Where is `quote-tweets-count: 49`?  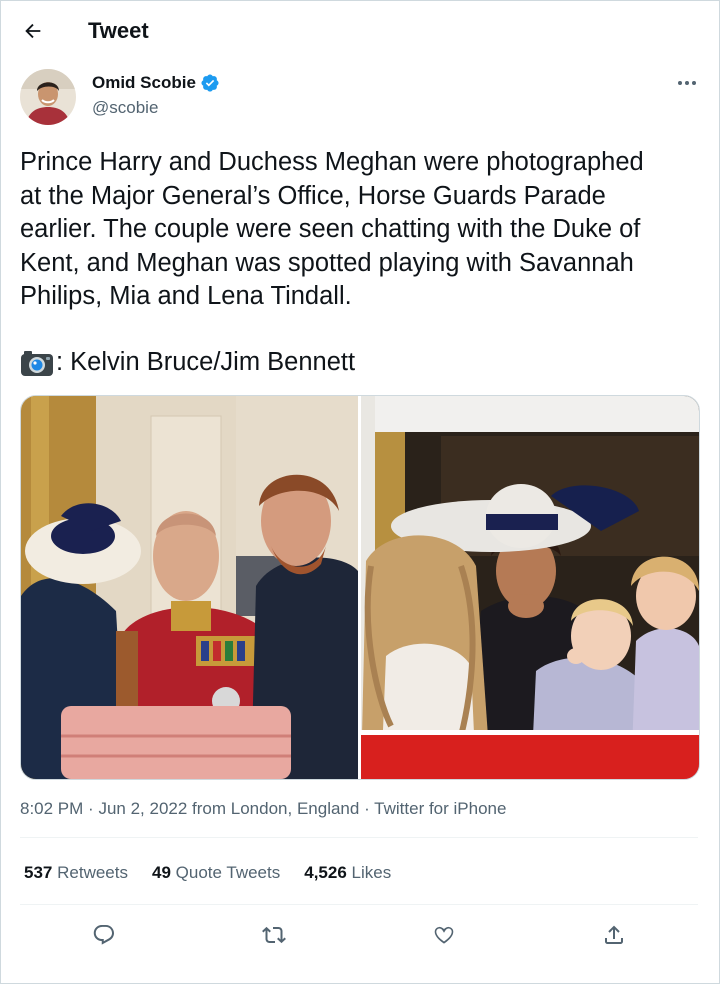 quote-tweets-count: 49 is located at coordinates (161, 872).